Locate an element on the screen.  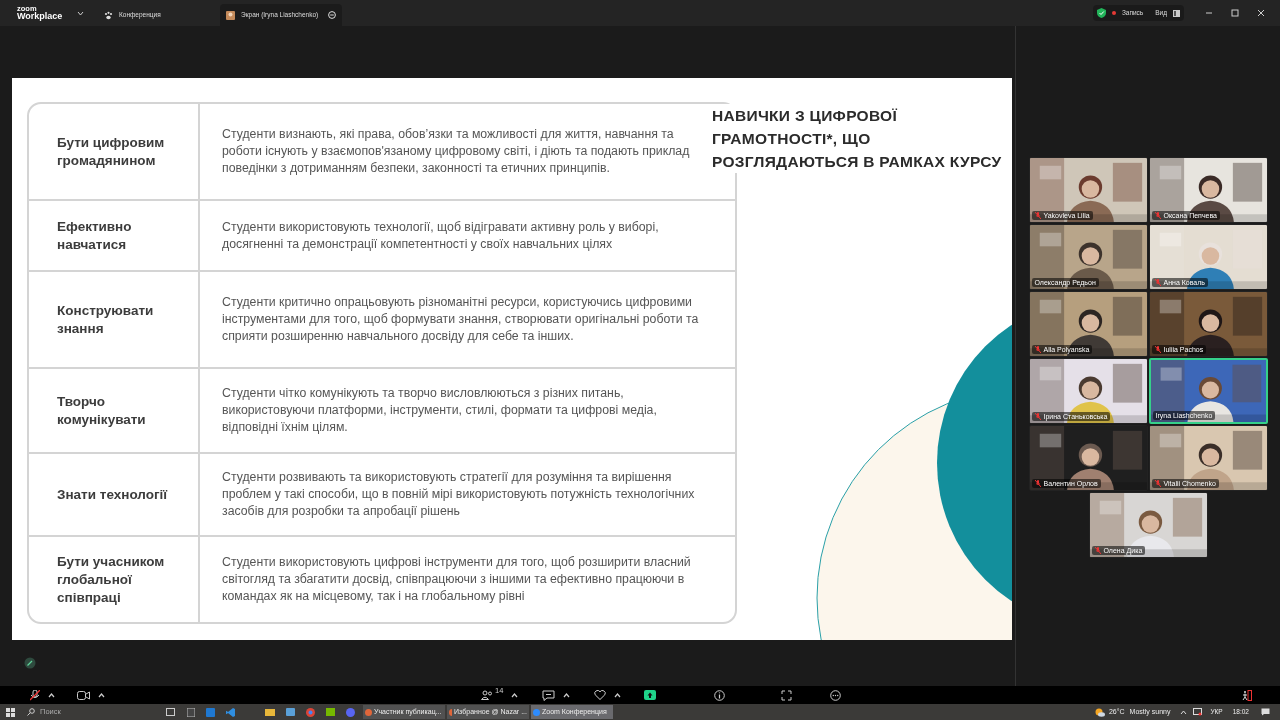
skill-cell: Конструювати знання is located at coordinates (114, 319).